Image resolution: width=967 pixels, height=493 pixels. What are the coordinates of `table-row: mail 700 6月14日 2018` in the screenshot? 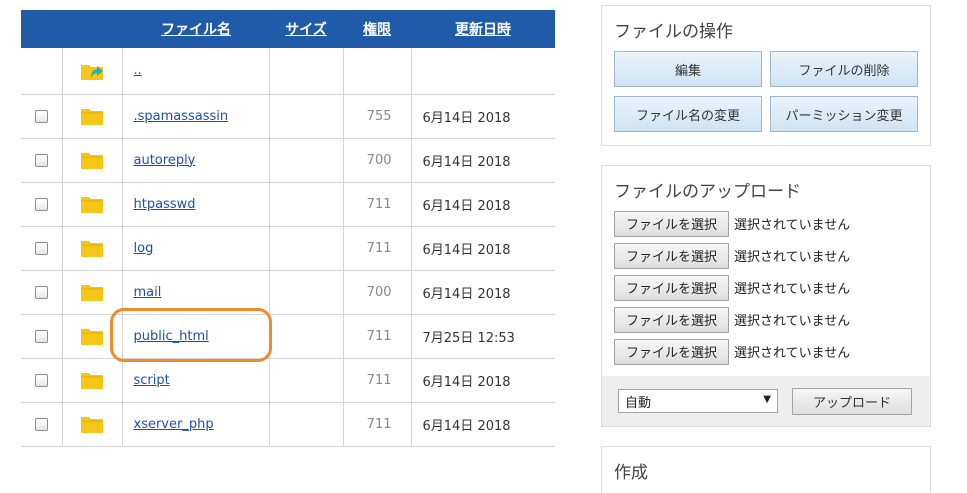 It's located at (288, 292).